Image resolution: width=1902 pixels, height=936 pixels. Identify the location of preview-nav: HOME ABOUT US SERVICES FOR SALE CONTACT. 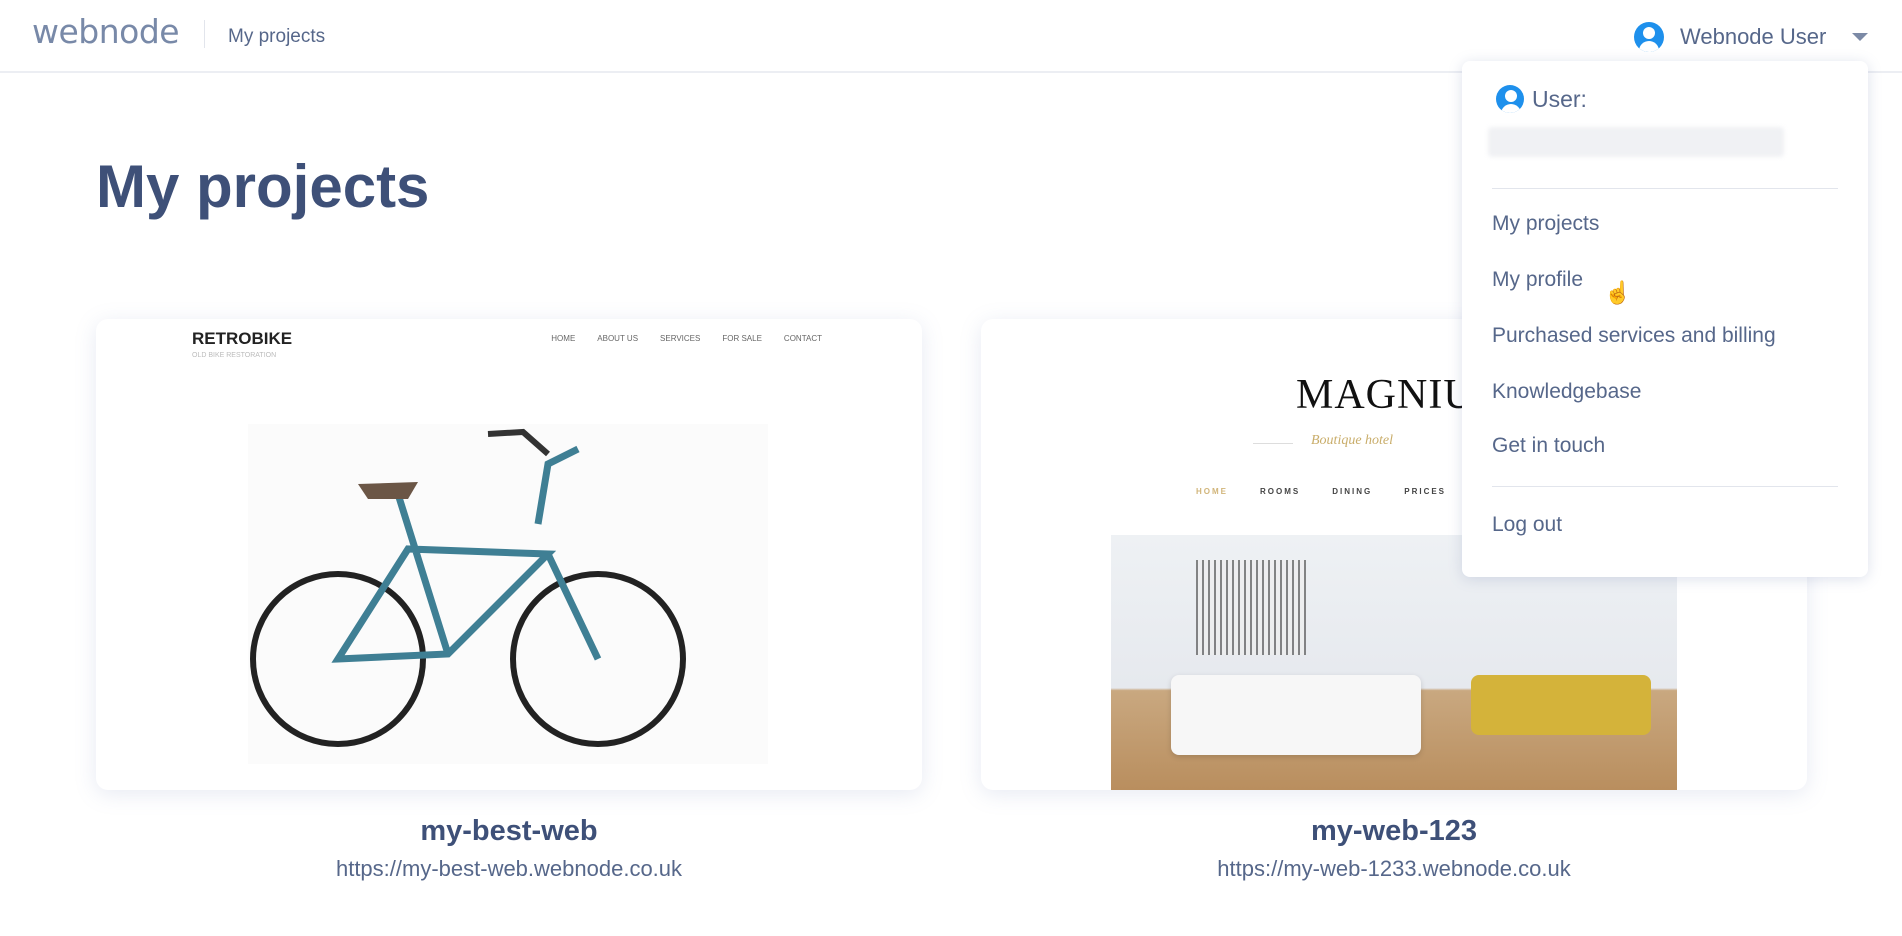
(686, 338).